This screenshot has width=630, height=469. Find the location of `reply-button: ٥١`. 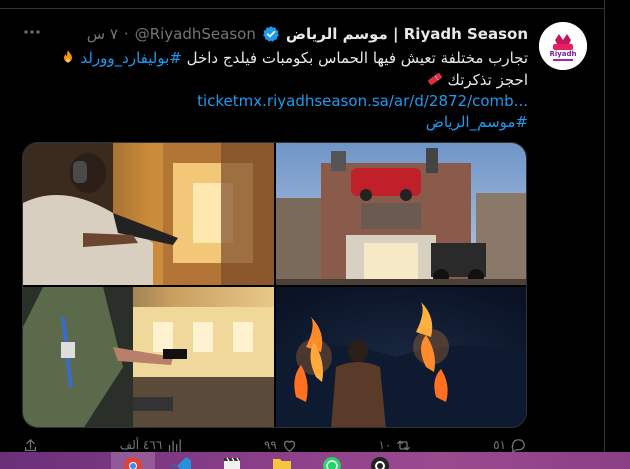

reply-button: ٥١ is located at coordinates (510, 445).